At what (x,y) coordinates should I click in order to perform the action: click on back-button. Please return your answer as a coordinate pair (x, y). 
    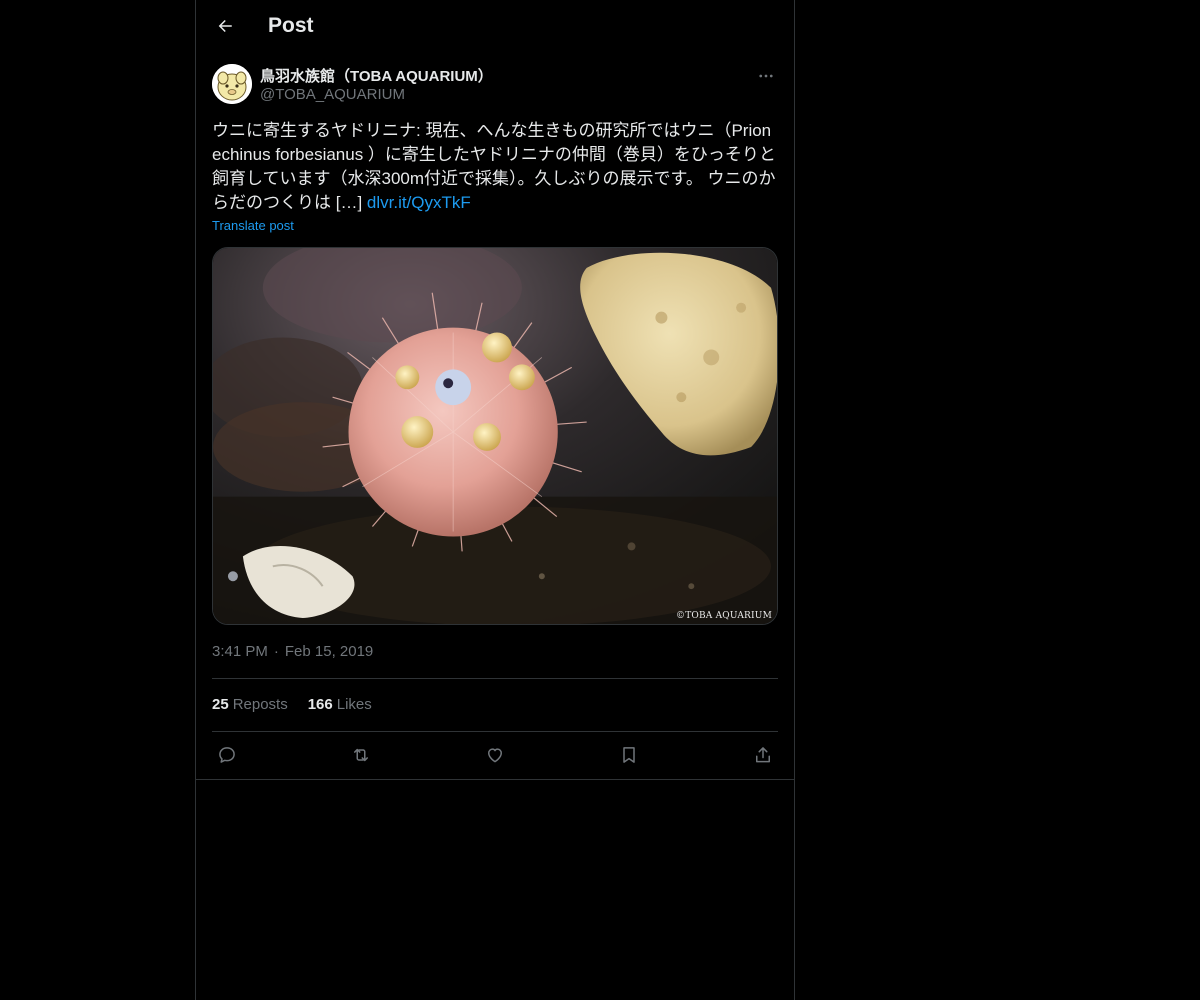
    Looking at the image, I should click on (225, 26).